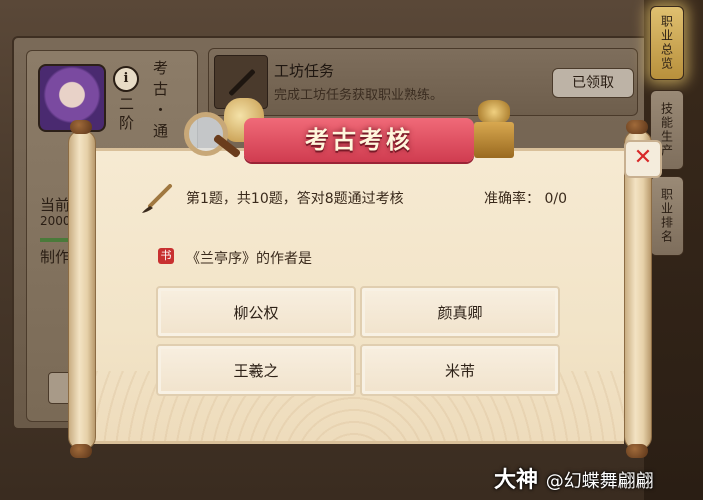 Image resolution: width=703 pixels, height=500 pixels. I want to click on answer-label: 王羲之, so click(256, 370).